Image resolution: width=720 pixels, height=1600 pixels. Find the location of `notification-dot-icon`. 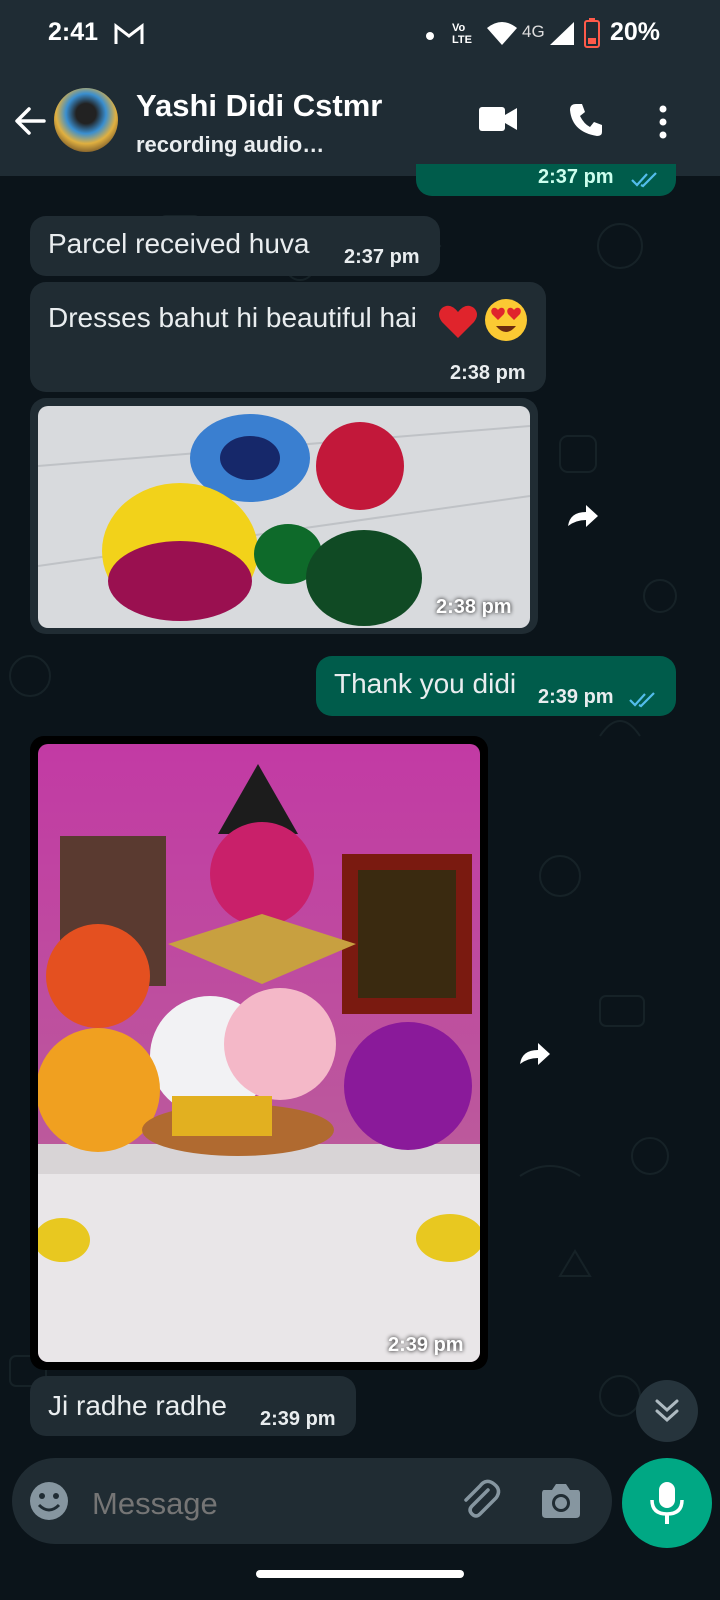

notification-dot-icon is located at coordinates (430, 36).